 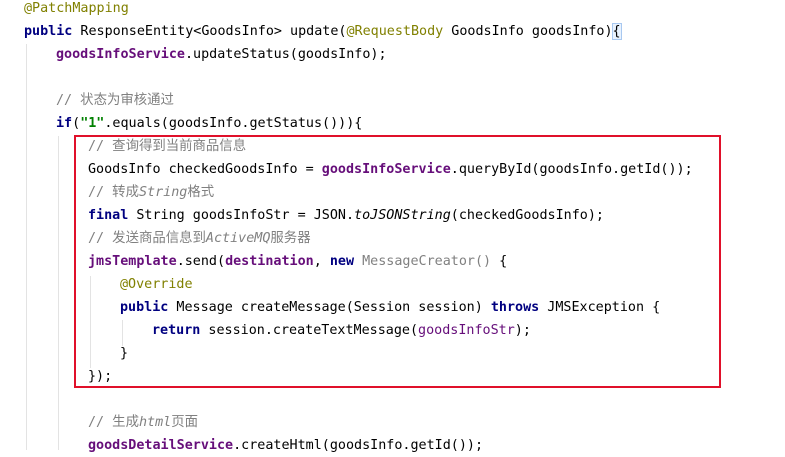 I want to click on comment-text: 页面, so click(x=184, y=422).